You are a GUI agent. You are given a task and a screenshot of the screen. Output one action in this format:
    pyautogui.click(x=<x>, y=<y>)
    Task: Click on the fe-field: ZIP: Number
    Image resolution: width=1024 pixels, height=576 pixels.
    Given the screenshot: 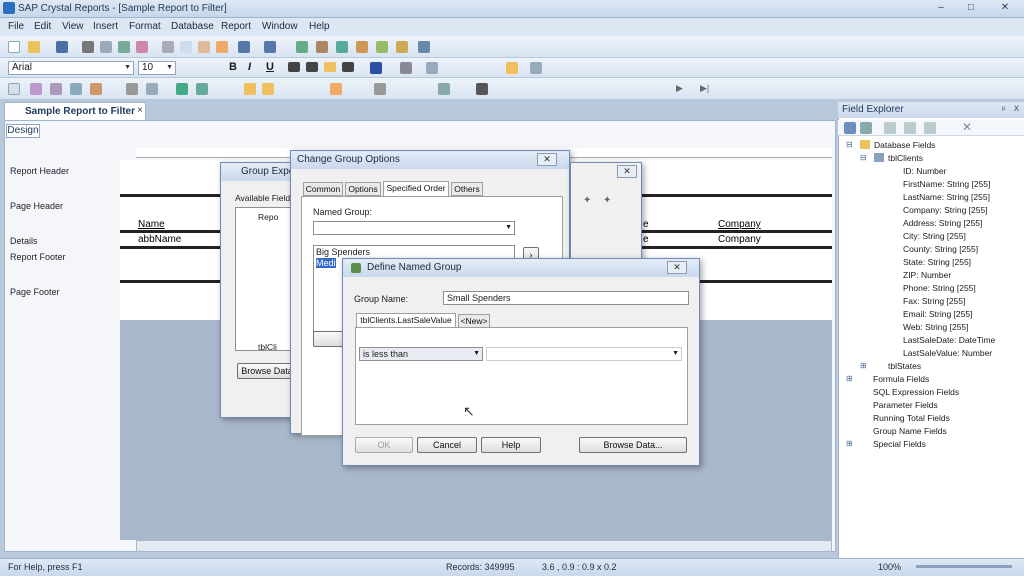 What is the action you would take?
    pyautogui.click(x=927, y=275)
    